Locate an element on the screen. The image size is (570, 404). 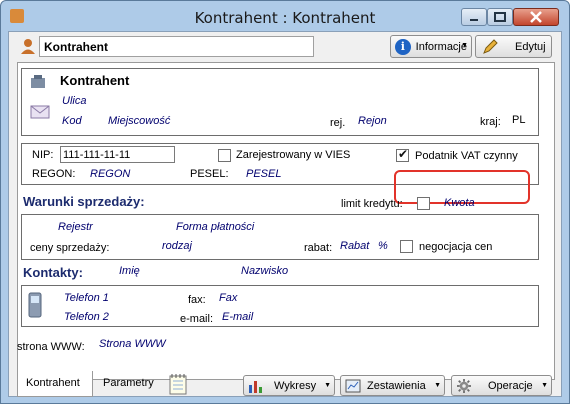
country-label: kraj: is located at coordinates (490, 122).